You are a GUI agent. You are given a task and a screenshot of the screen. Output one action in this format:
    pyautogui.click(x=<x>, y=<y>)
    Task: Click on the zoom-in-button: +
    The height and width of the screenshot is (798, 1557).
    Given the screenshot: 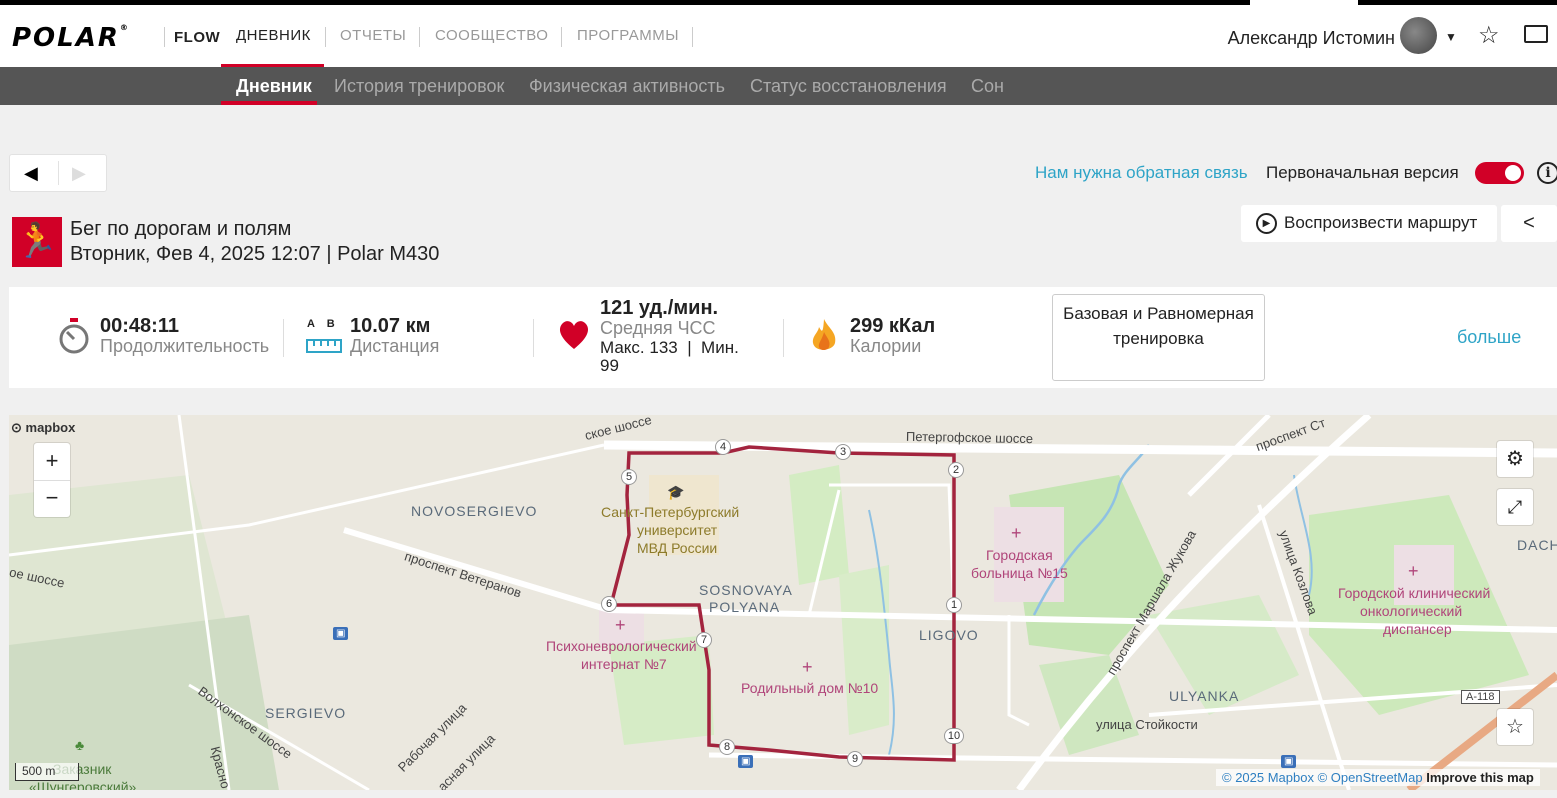 What is the action you would take?
    pyautogui.click(x=52, y=461)
    